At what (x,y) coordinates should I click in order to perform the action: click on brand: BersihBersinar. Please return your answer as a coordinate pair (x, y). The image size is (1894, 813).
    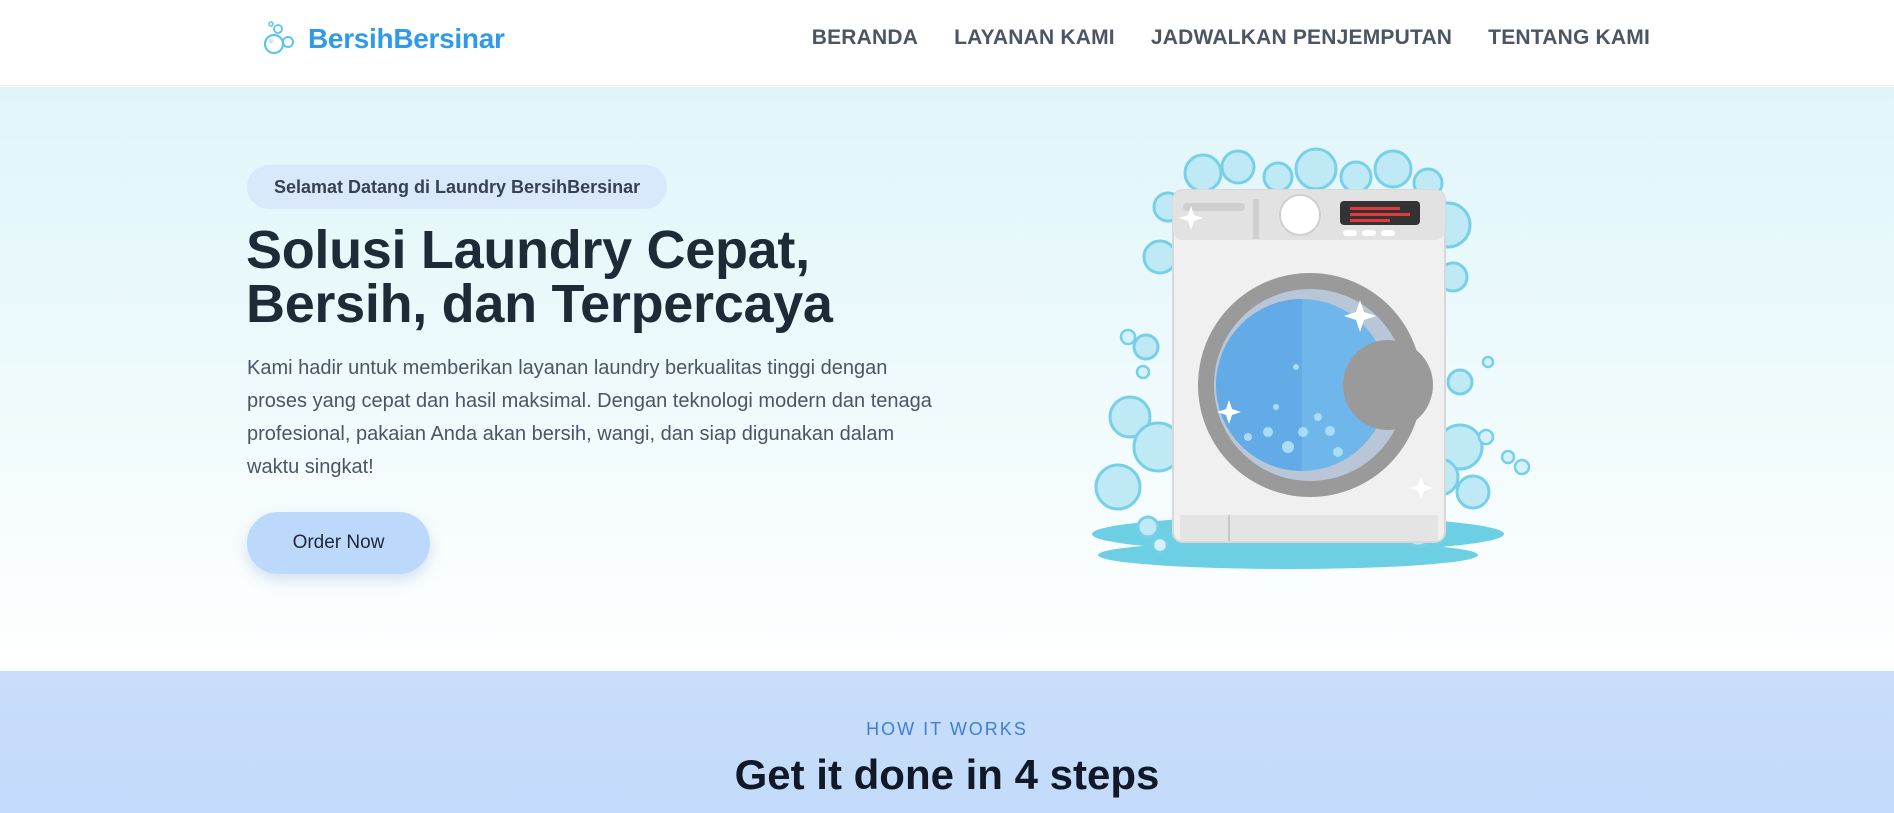
    Looking at the image, I should click on (382, 39).